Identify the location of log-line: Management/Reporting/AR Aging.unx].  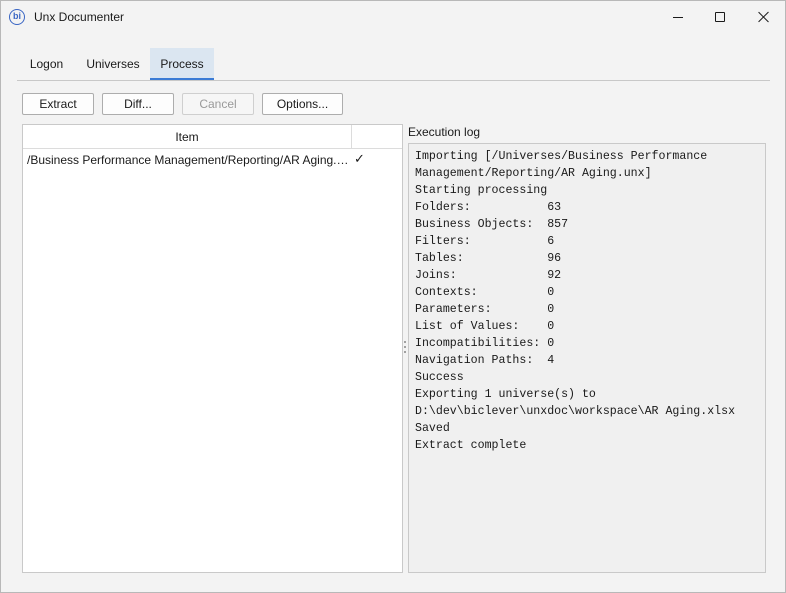
(533, 173).